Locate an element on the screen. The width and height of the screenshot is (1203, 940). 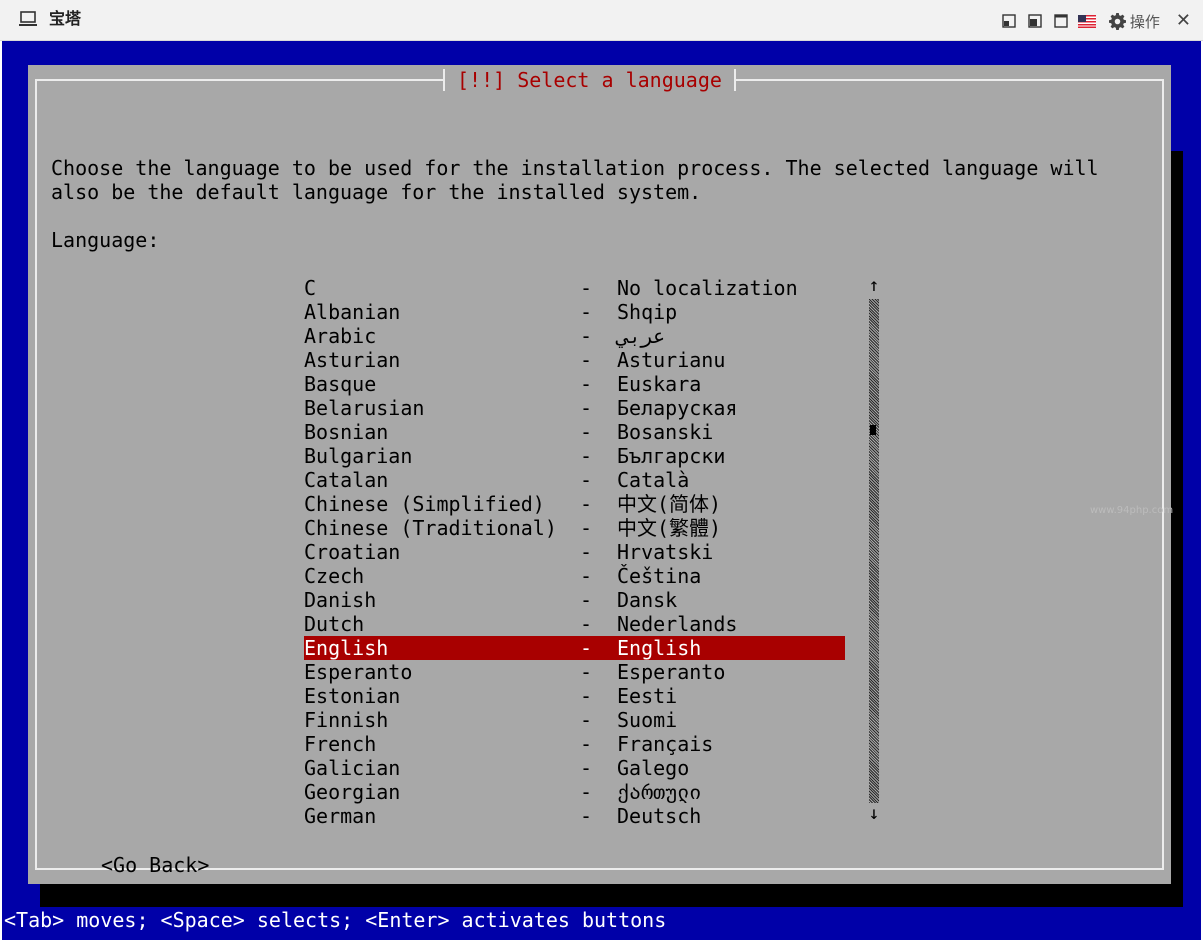
language-native-name: Dansk is located at coordinates (647, 600).